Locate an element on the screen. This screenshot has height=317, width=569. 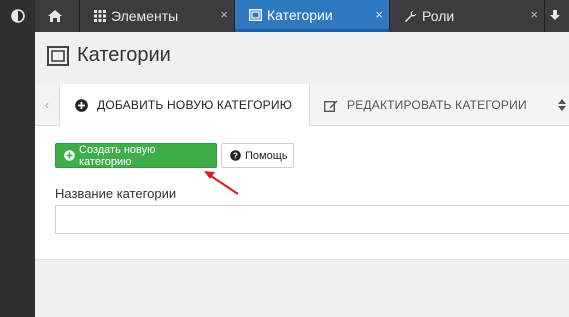
create-category-label: Создать новую категорию is located at coordinates (117, 155).